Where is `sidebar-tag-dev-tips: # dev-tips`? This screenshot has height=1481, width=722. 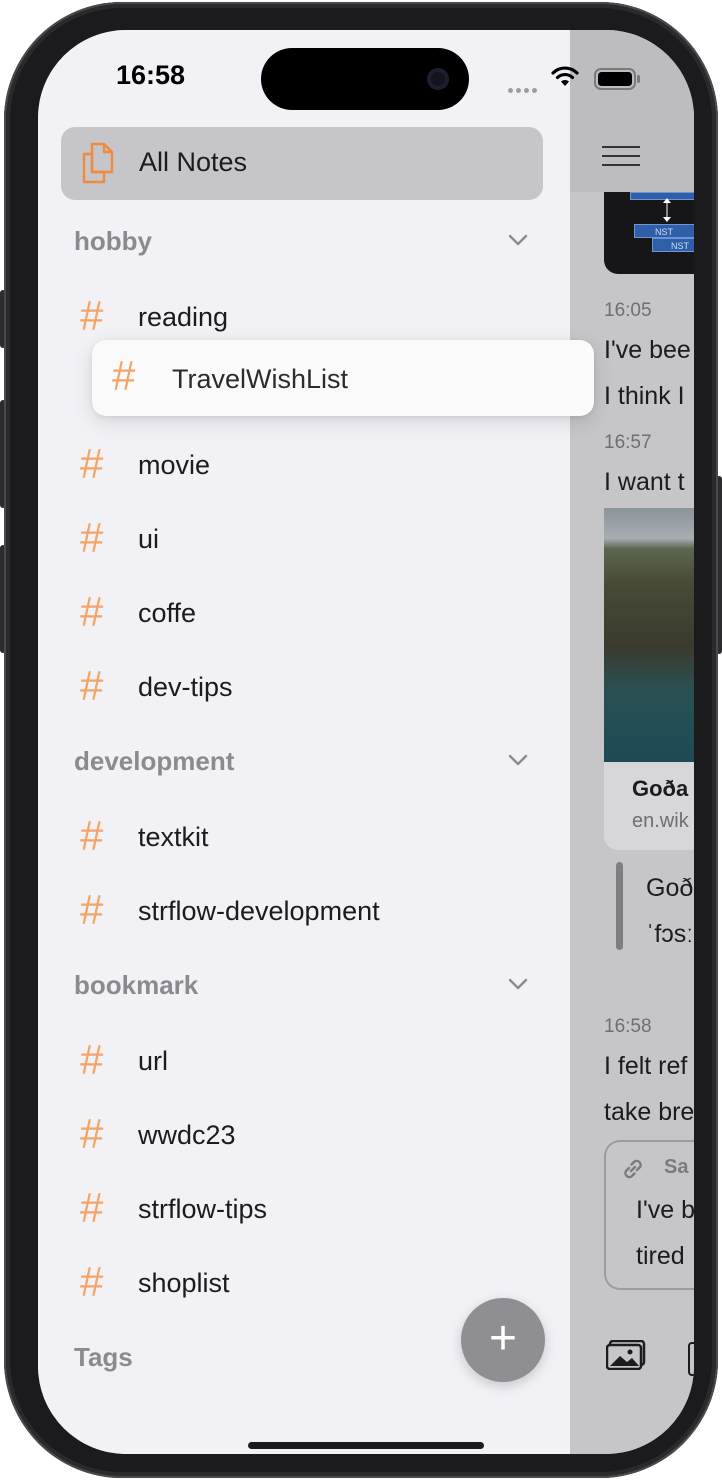 sidebar-tag-dev-tips: # dev-tips is located at coordinates (310, 686).